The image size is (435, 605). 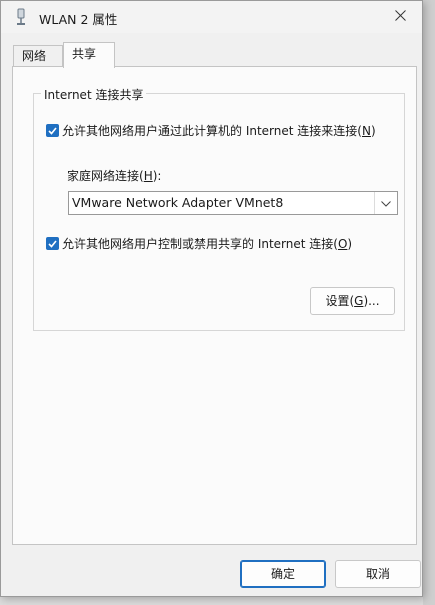 I want to click on network-adapter-icon, so click(x=21, y=17).